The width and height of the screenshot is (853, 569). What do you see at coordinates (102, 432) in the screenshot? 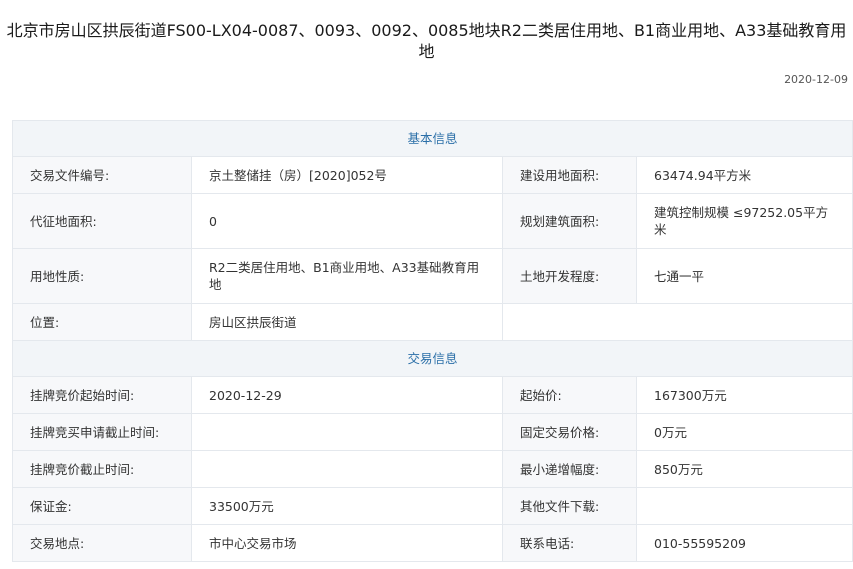
I see `apply-deadline-label: 挂牌竞买申请截止时间:` at bounding box center [102, 432].